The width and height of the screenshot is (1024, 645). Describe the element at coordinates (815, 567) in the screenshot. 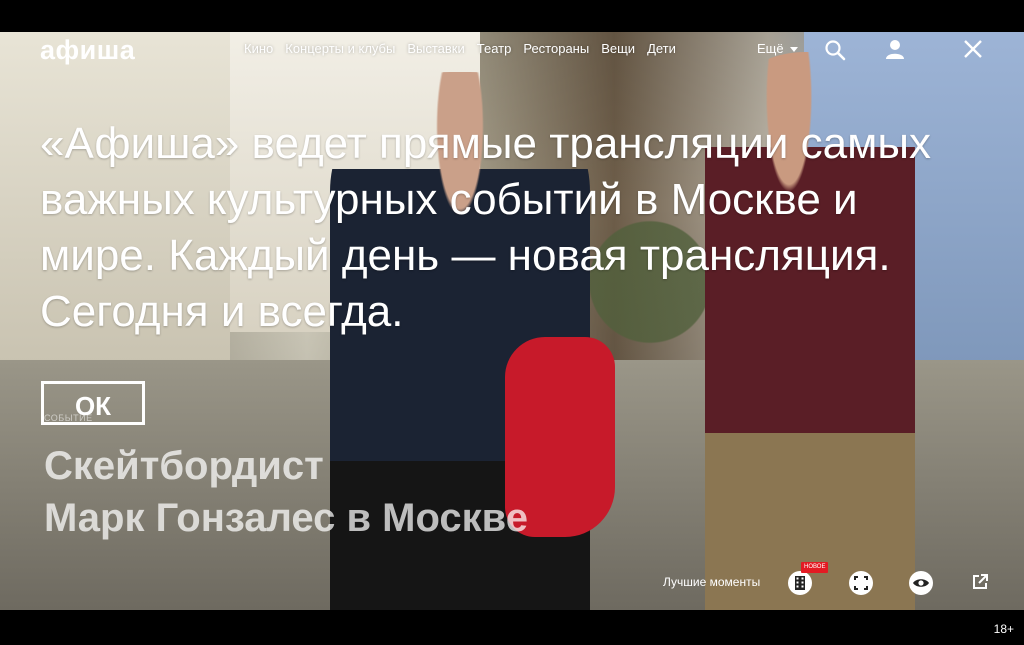

I see `new-badge: НОВОЕ` at that location.